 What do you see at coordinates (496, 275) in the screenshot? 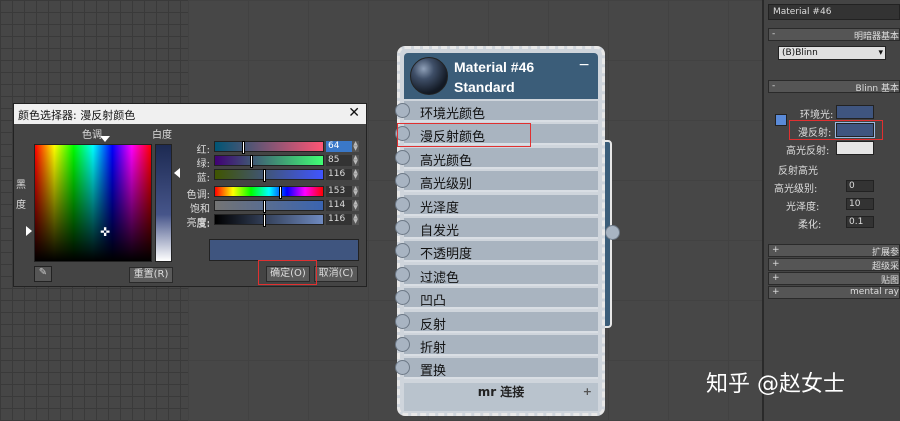
I see `node-slot: 过滤色` at bounding box center [496, 275].